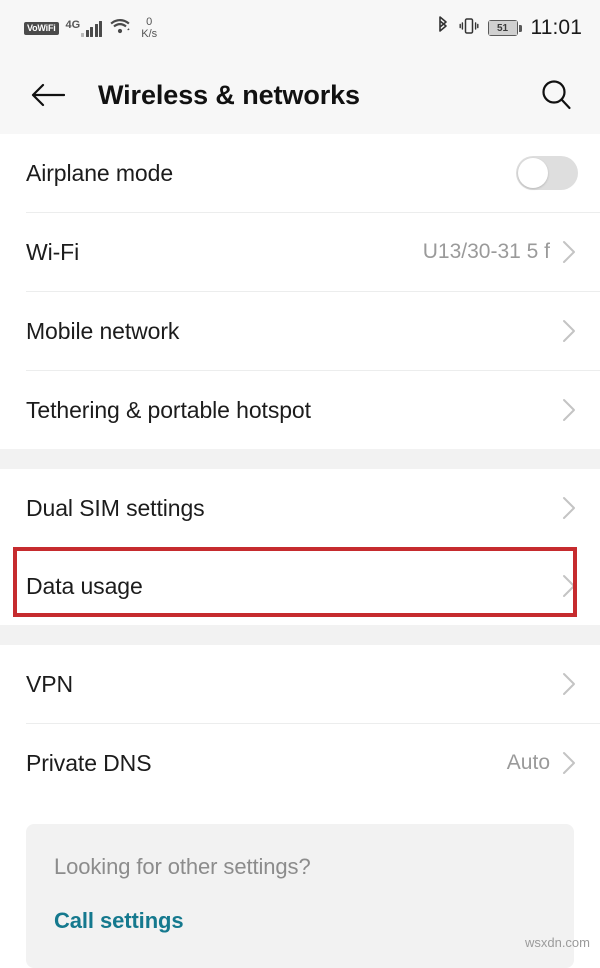  Describe the element at coordinates (556, 27) in the screenshot. I see `status-bar-clock: 11:01` at that location.